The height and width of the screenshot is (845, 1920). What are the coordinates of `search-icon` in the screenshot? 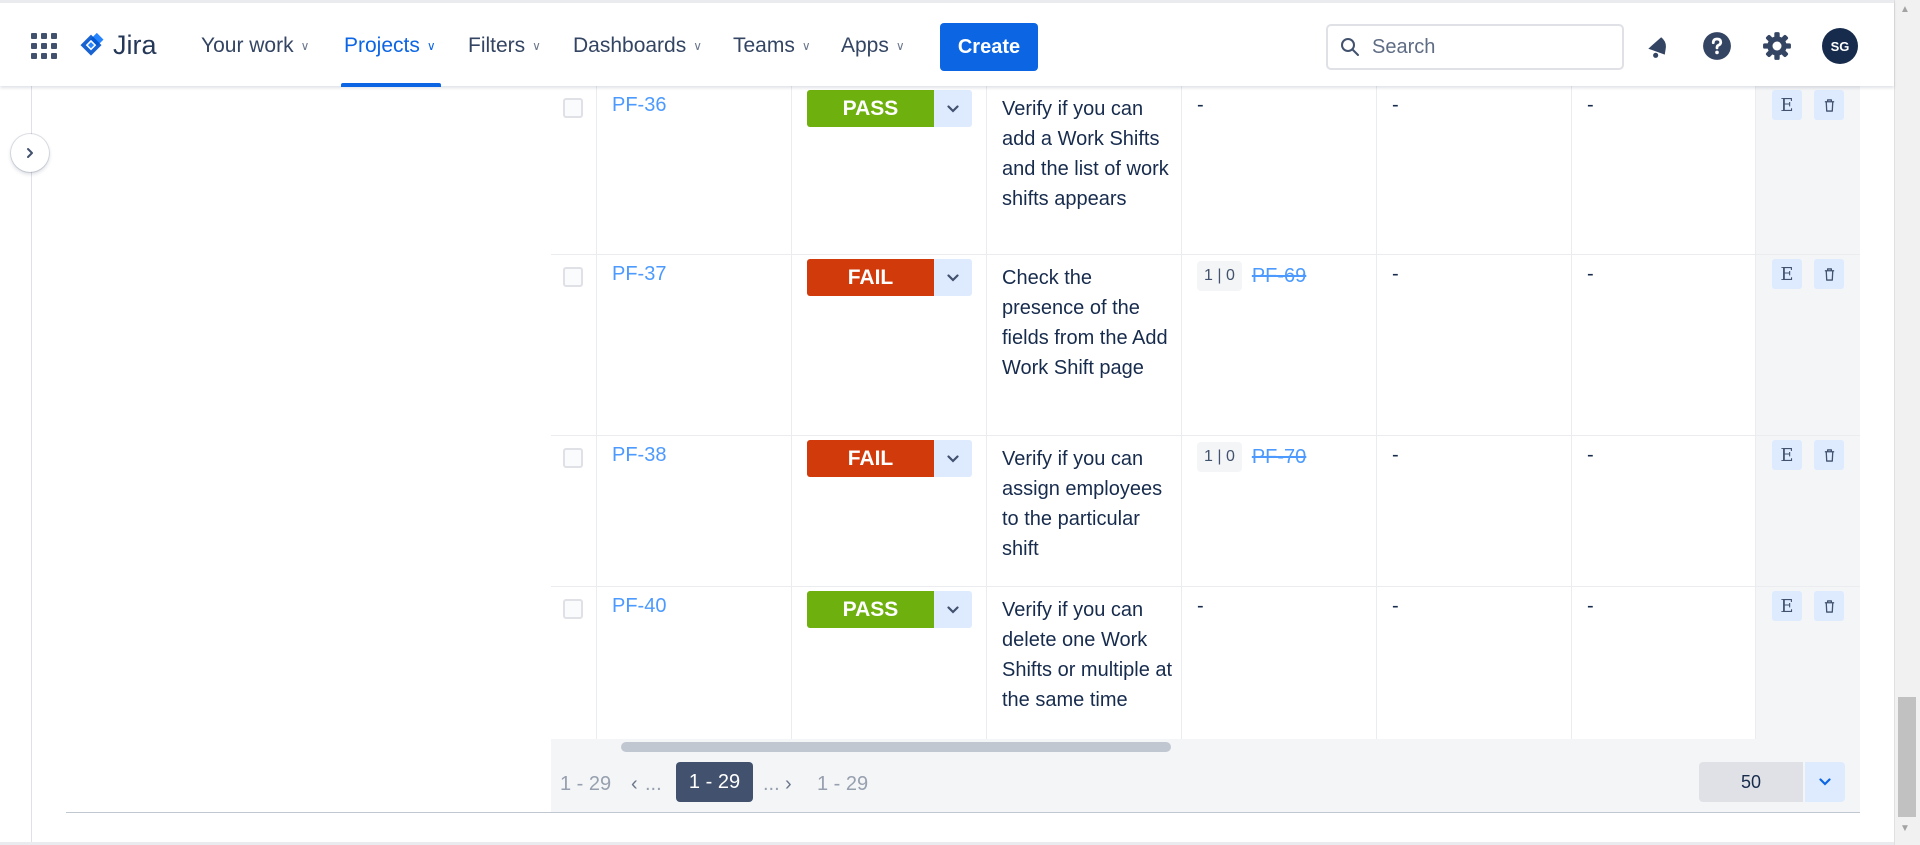 It's located at (1350, 47).